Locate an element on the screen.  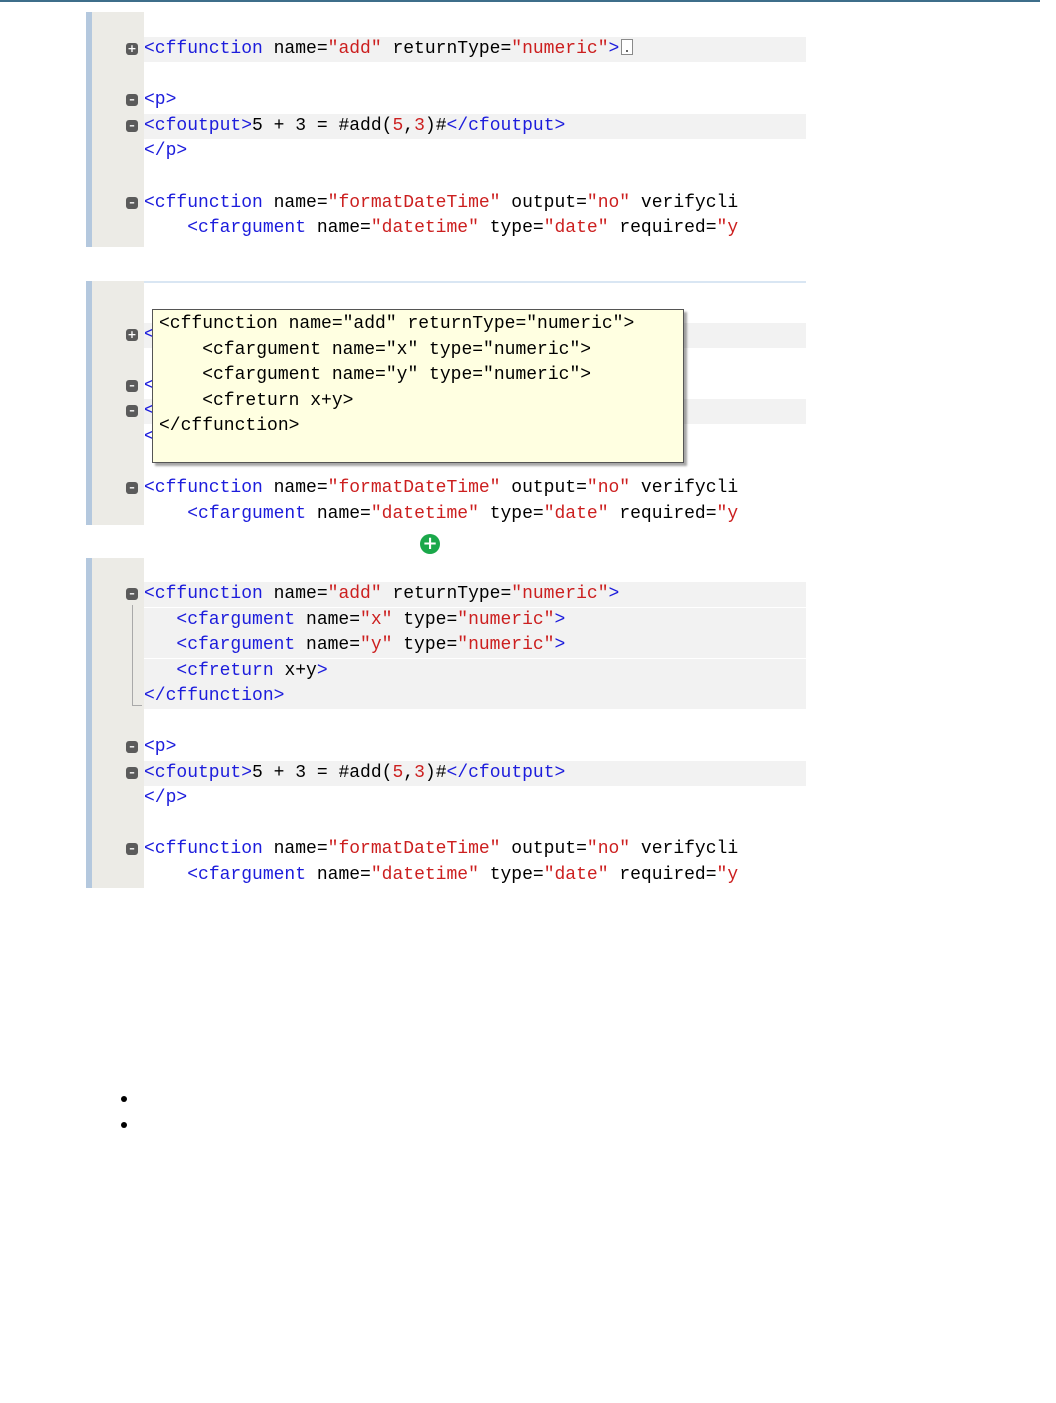
fold-bracket-end is located at coordinates (137, 705).